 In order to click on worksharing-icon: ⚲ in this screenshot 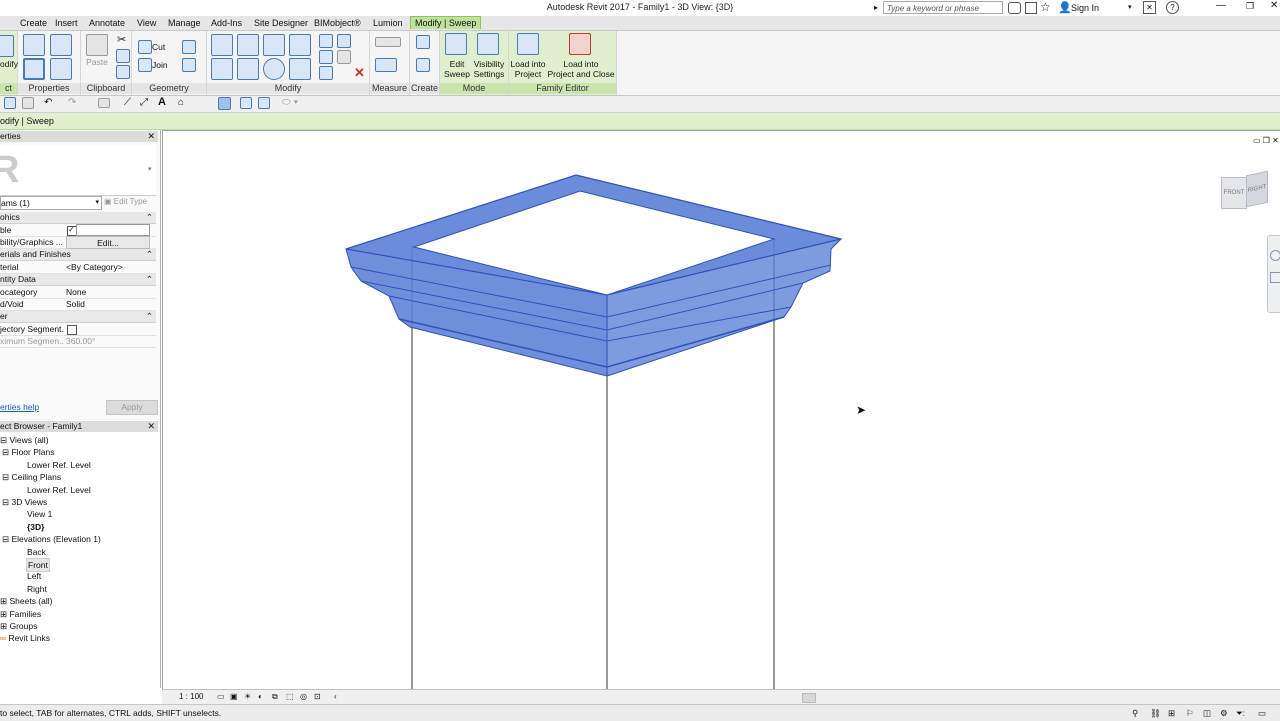, I will do `click(1135, 713)`.